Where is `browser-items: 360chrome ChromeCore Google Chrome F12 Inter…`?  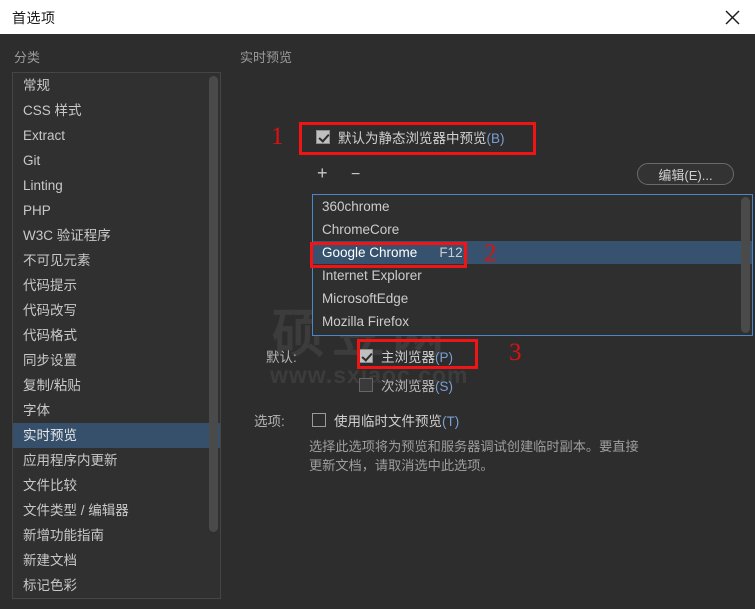 browser-items: 360chrome ChromeCore Google Chrome F12 Inter… is located at coordinates (532, 264).